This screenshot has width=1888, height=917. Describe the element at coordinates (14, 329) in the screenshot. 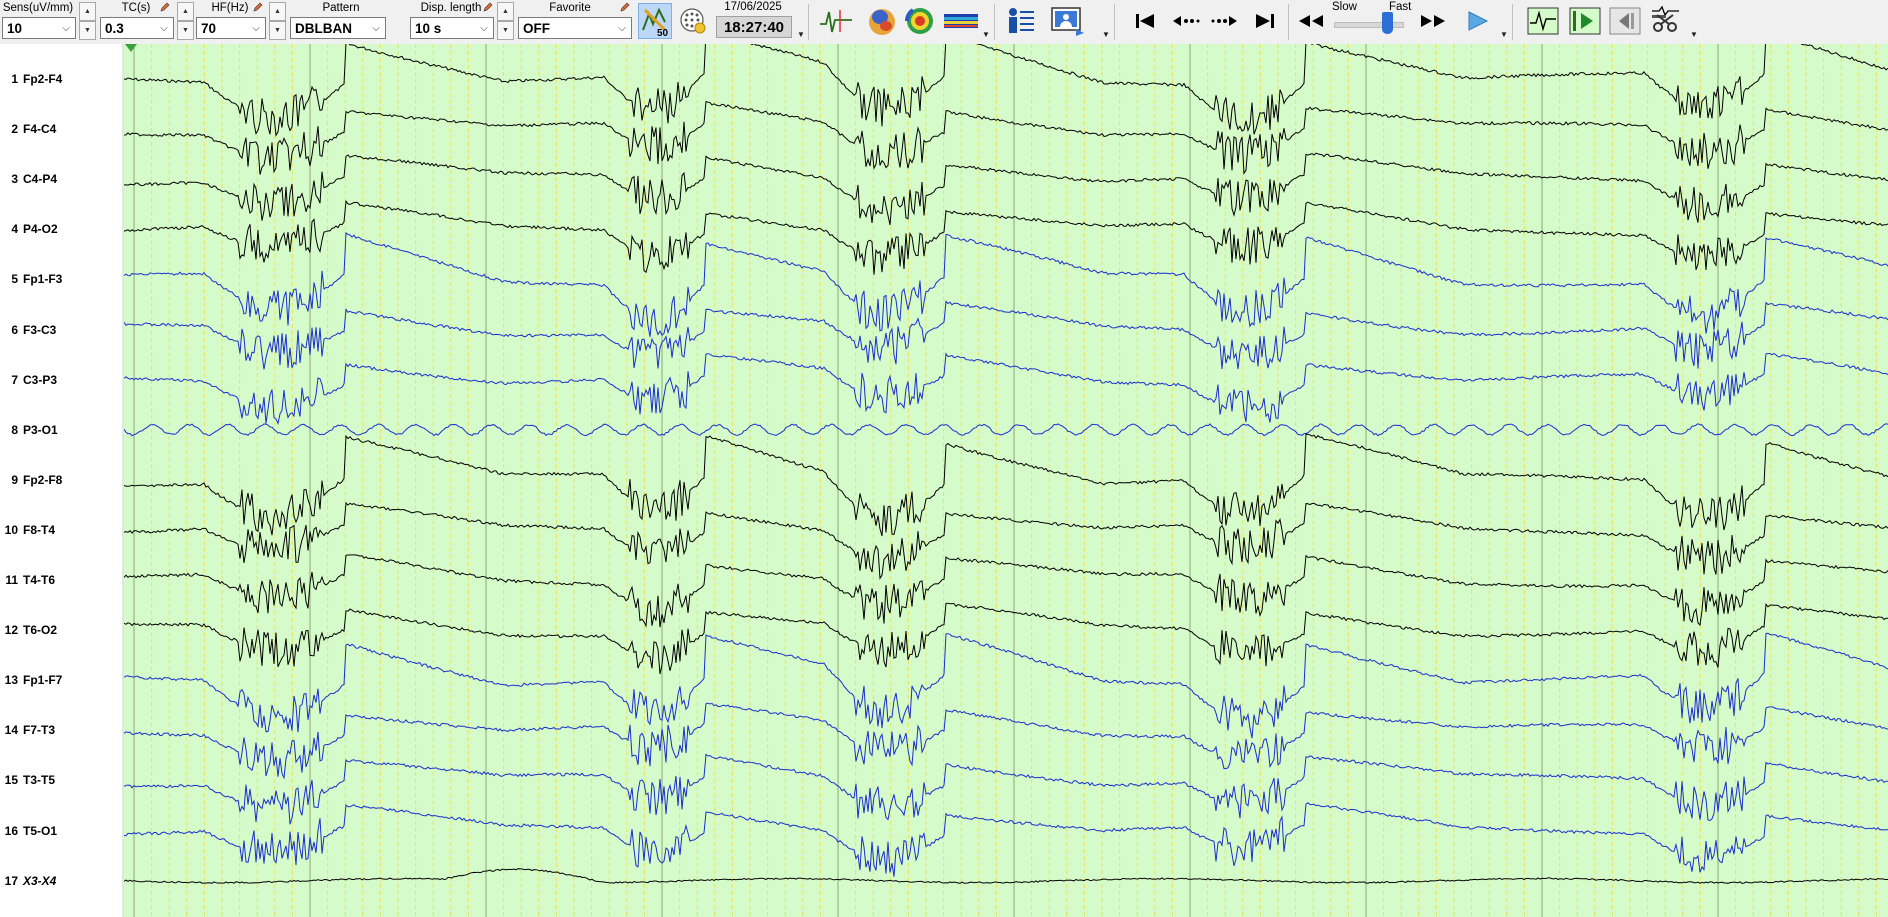

I see `channel-index: 6` at that location.